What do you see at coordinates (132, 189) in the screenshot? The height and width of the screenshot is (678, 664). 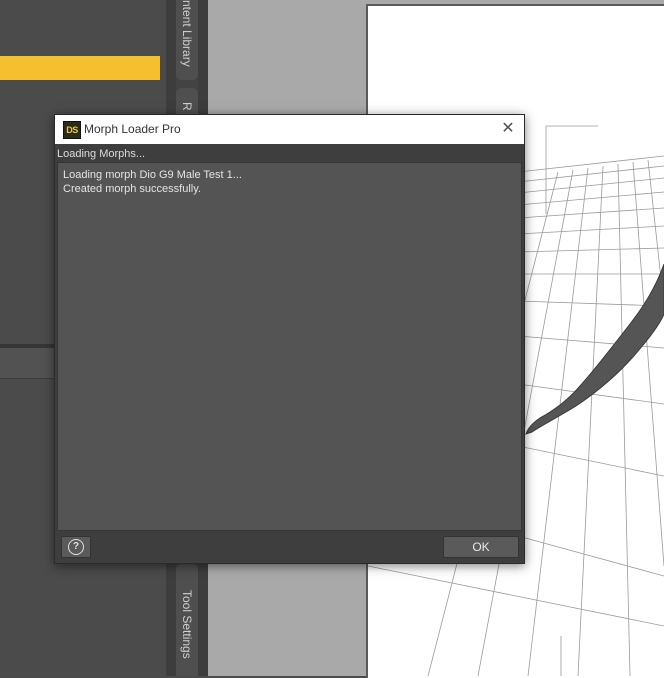 I see `log-line: Created morph successfully.` at bounding box center [132, 189].